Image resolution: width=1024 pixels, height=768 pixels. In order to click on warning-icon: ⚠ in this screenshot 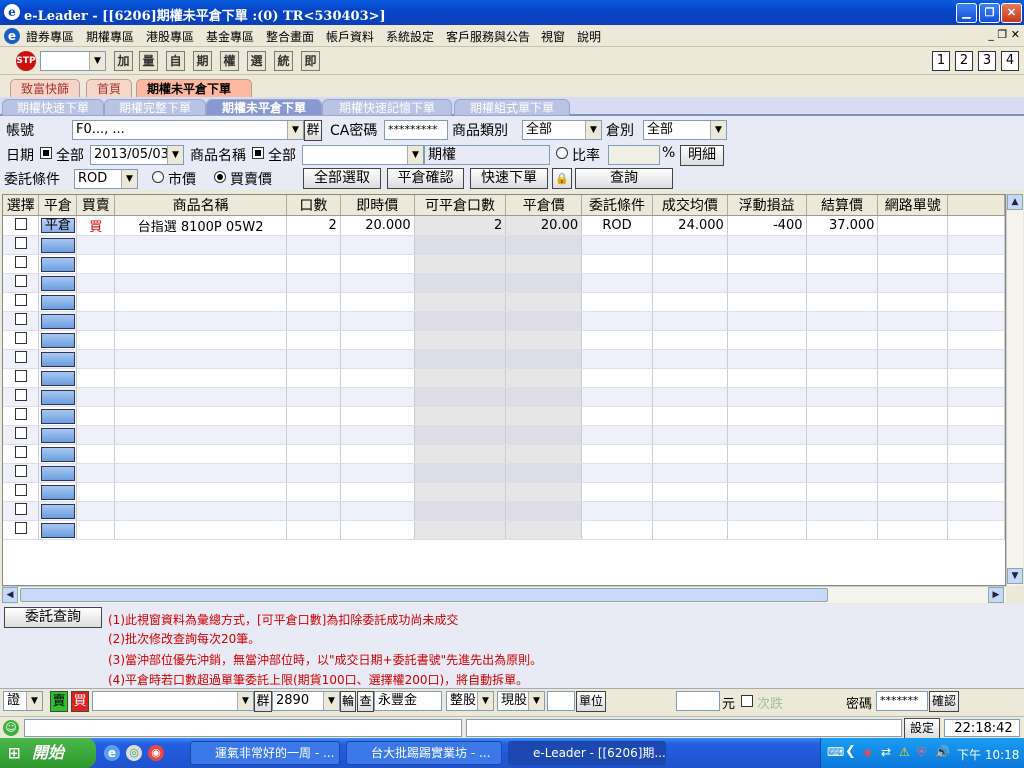, I will do `click(904, 752)`.